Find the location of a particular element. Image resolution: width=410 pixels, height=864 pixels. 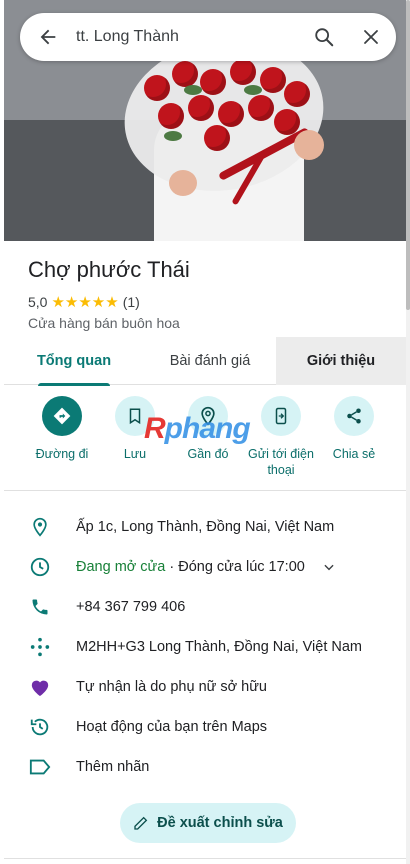

rating-value: 5,0 is located at coordinates (38, 302).